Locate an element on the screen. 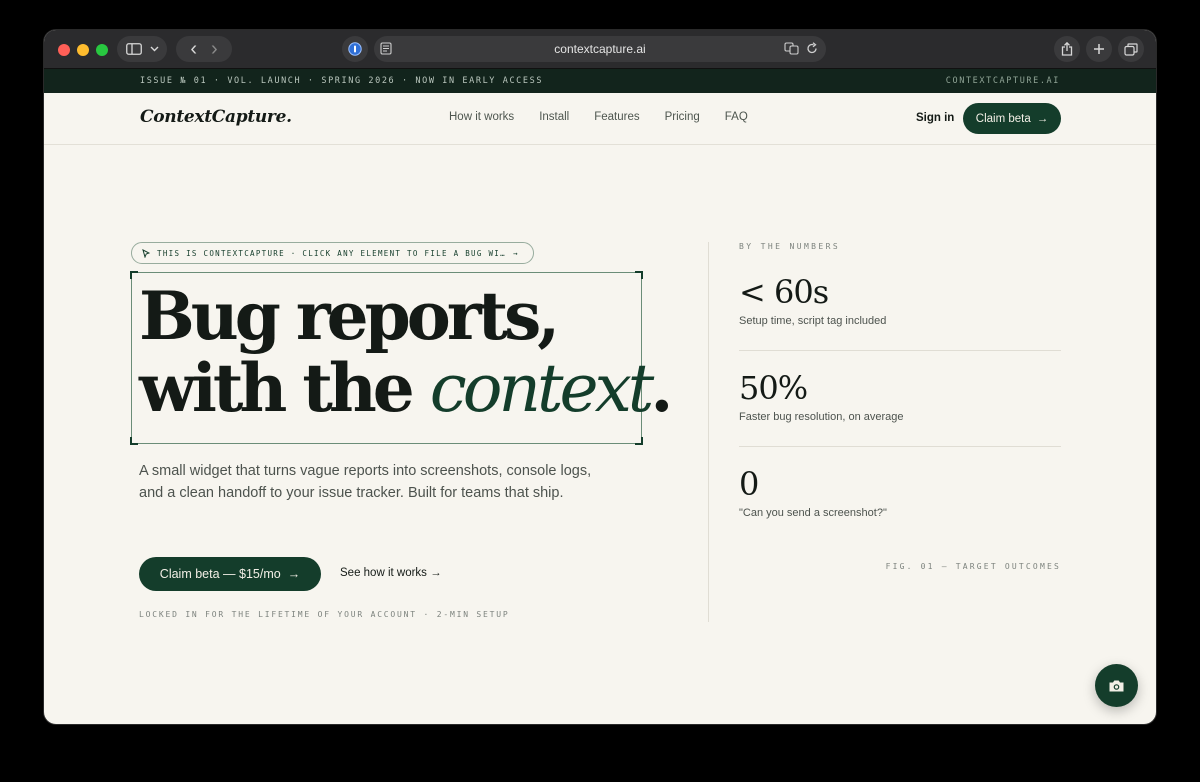 This screenshot has height=782, width=1200. capture-widget-button is located at coordinates (1116, 685).